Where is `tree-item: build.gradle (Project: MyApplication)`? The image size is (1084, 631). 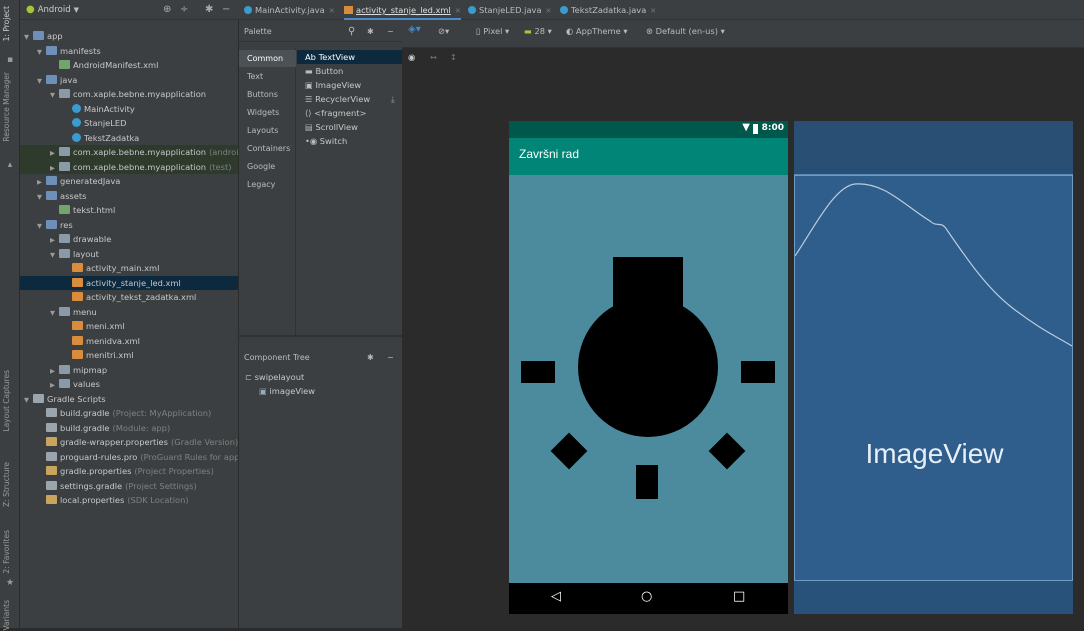
tree-item: build.gradle (Project: MyApplication) is located at coordinates (129, 413).